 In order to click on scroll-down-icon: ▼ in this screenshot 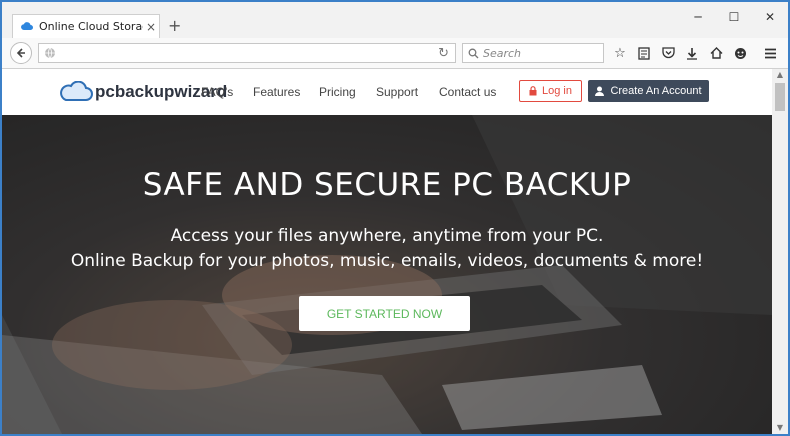, I will do `click(780, 428)`.